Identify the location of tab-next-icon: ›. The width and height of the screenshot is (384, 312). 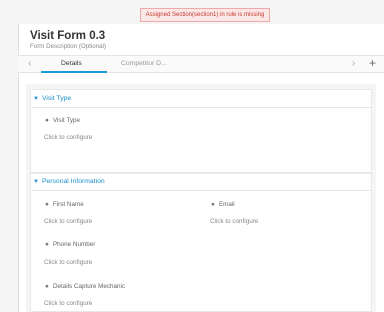
(353, 64).